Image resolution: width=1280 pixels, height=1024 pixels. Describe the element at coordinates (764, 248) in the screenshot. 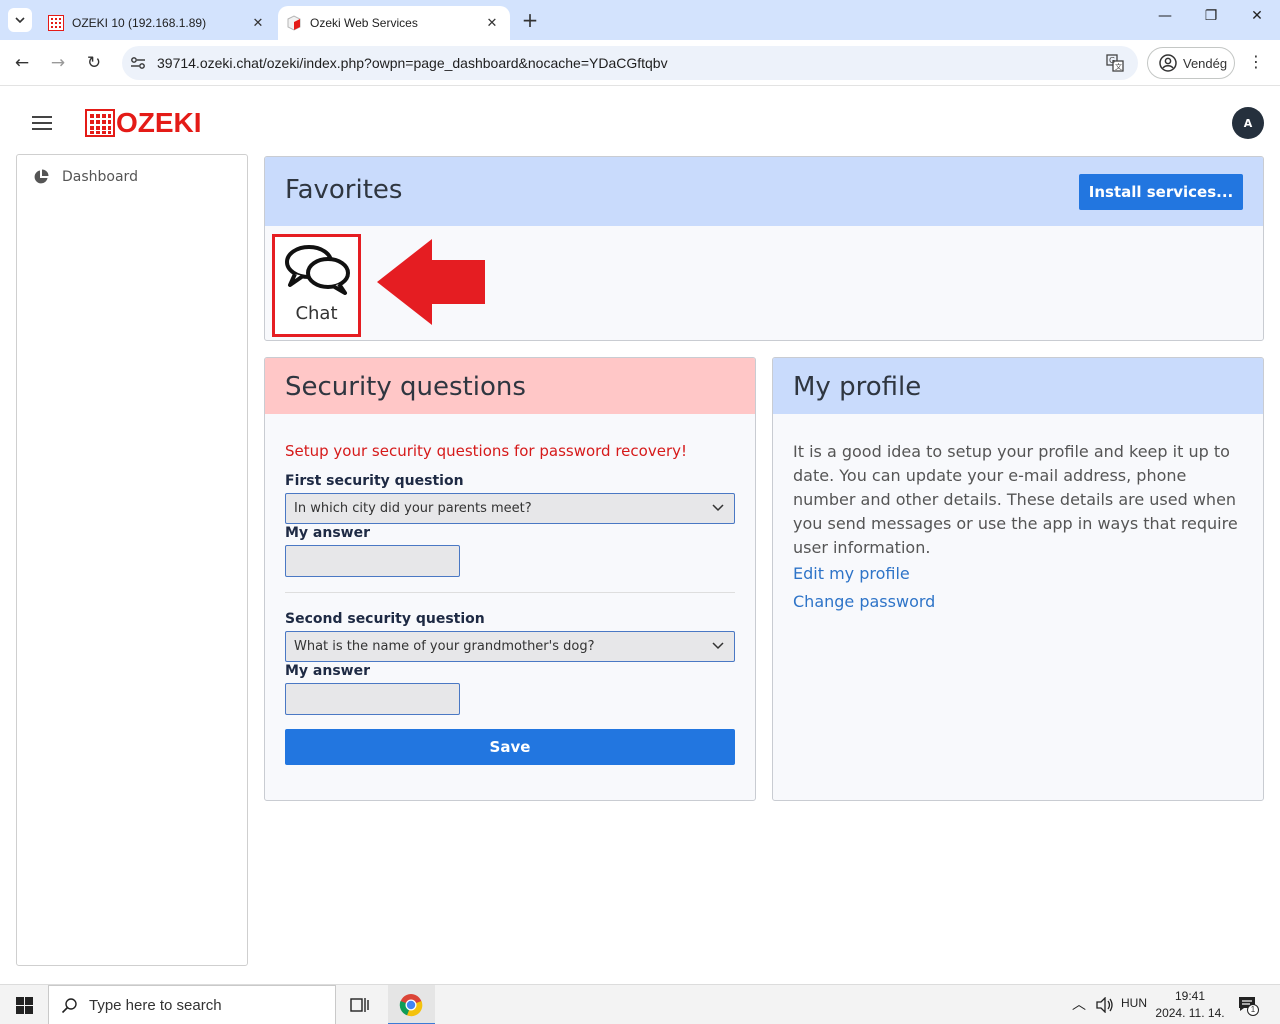

I see `favorites-panel: Favorites Install services... Chat` at that location.